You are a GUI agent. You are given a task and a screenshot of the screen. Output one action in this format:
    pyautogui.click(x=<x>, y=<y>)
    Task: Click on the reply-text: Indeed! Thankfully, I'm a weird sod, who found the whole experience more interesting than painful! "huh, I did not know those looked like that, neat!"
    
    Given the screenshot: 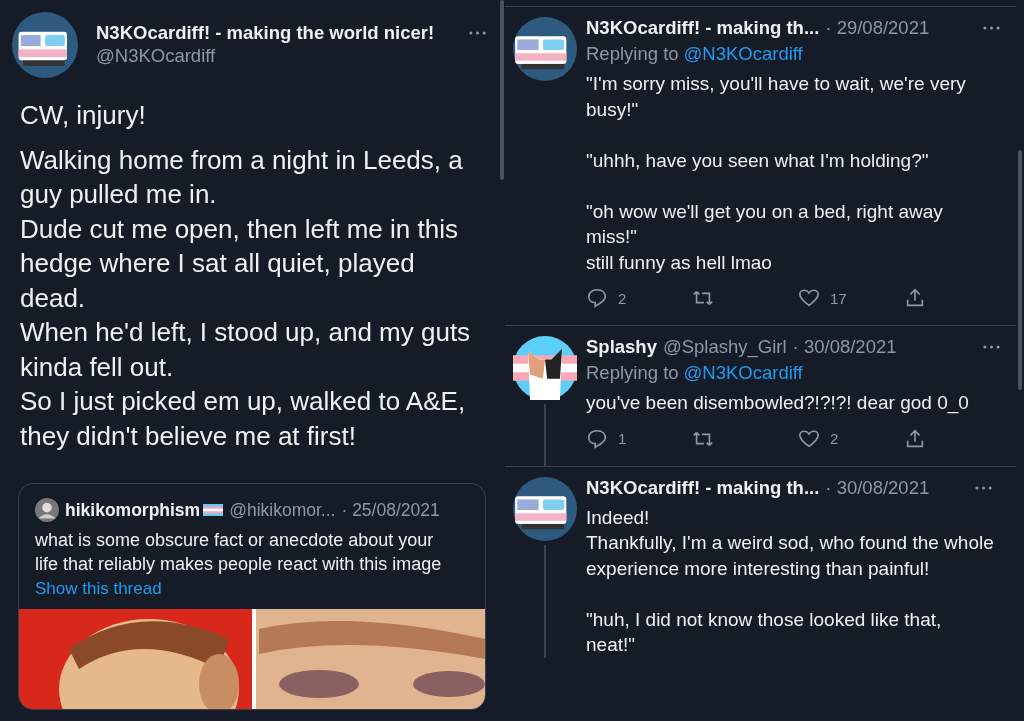 What is the action you would take?
    pyautogui.click(x=790, y=581)
    